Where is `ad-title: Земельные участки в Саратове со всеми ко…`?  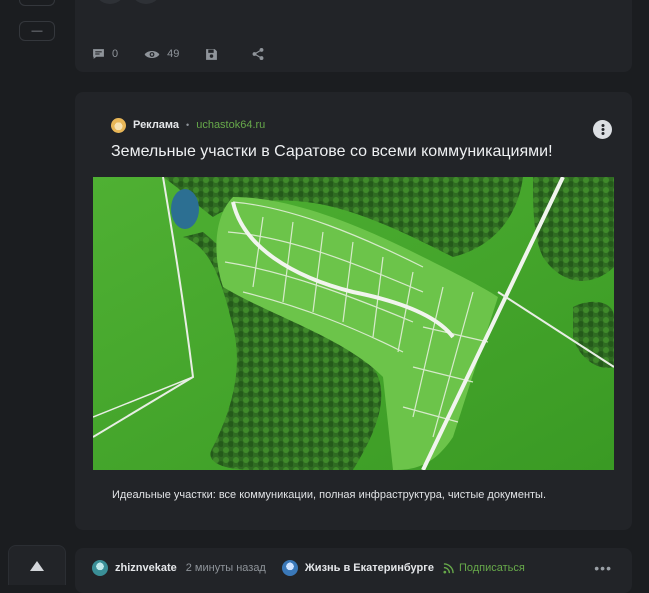 ad-title: Земельные участки в Саратове со всеми ко… is located at coordinates (332, 152).